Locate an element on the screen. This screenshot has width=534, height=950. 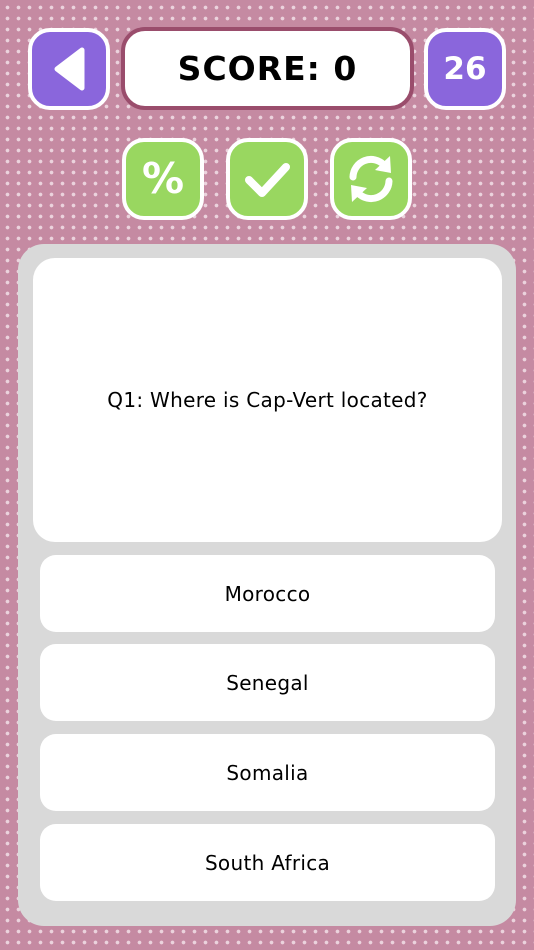
answer-option-1: Morocco is located at coordinates (267, 593).